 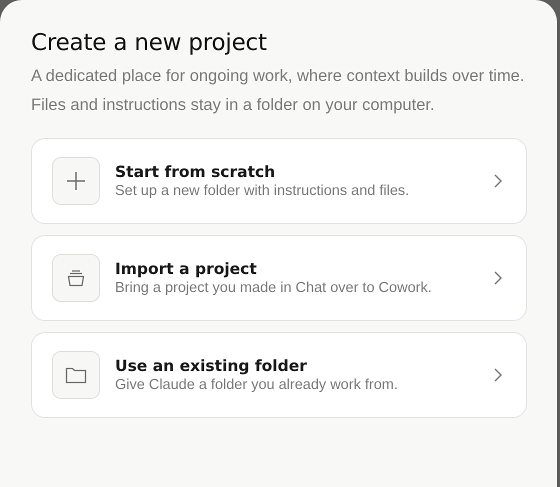 I want to click on tray-icon, so click(x=76, y=278).